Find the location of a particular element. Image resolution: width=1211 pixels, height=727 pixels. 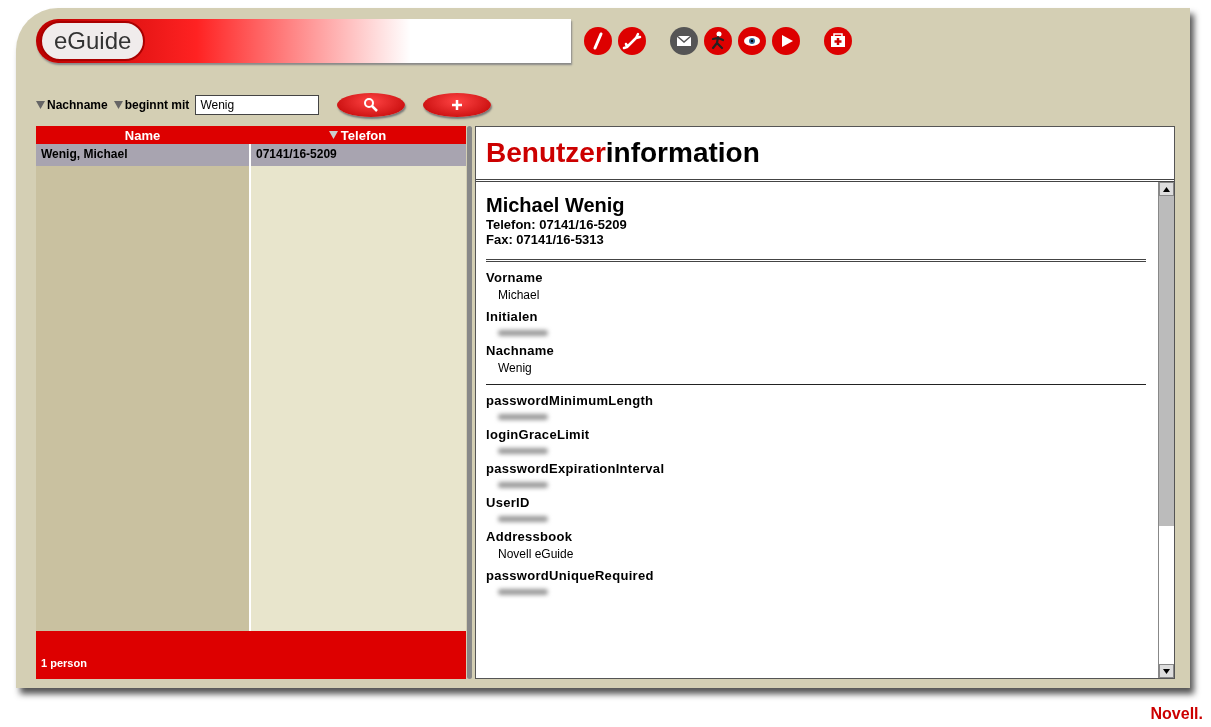

field-label: Initialen is located at coordinates (512, 316).